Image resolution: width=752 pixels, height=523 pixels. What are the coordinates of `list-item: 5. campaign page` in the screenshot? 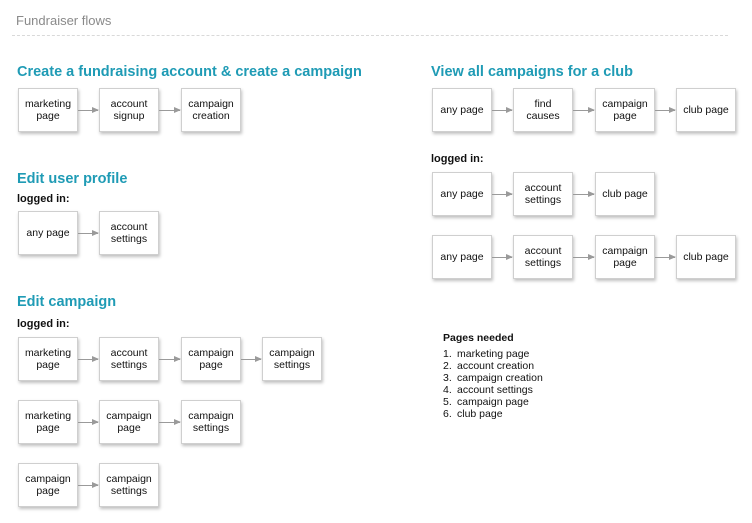 It's located at (486, 402).